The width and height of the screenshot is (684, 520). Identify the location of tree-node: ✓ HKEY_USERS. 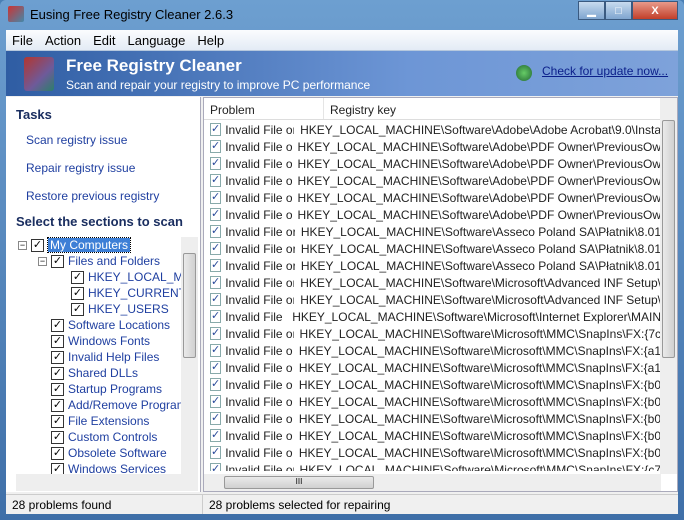
(120, 309).